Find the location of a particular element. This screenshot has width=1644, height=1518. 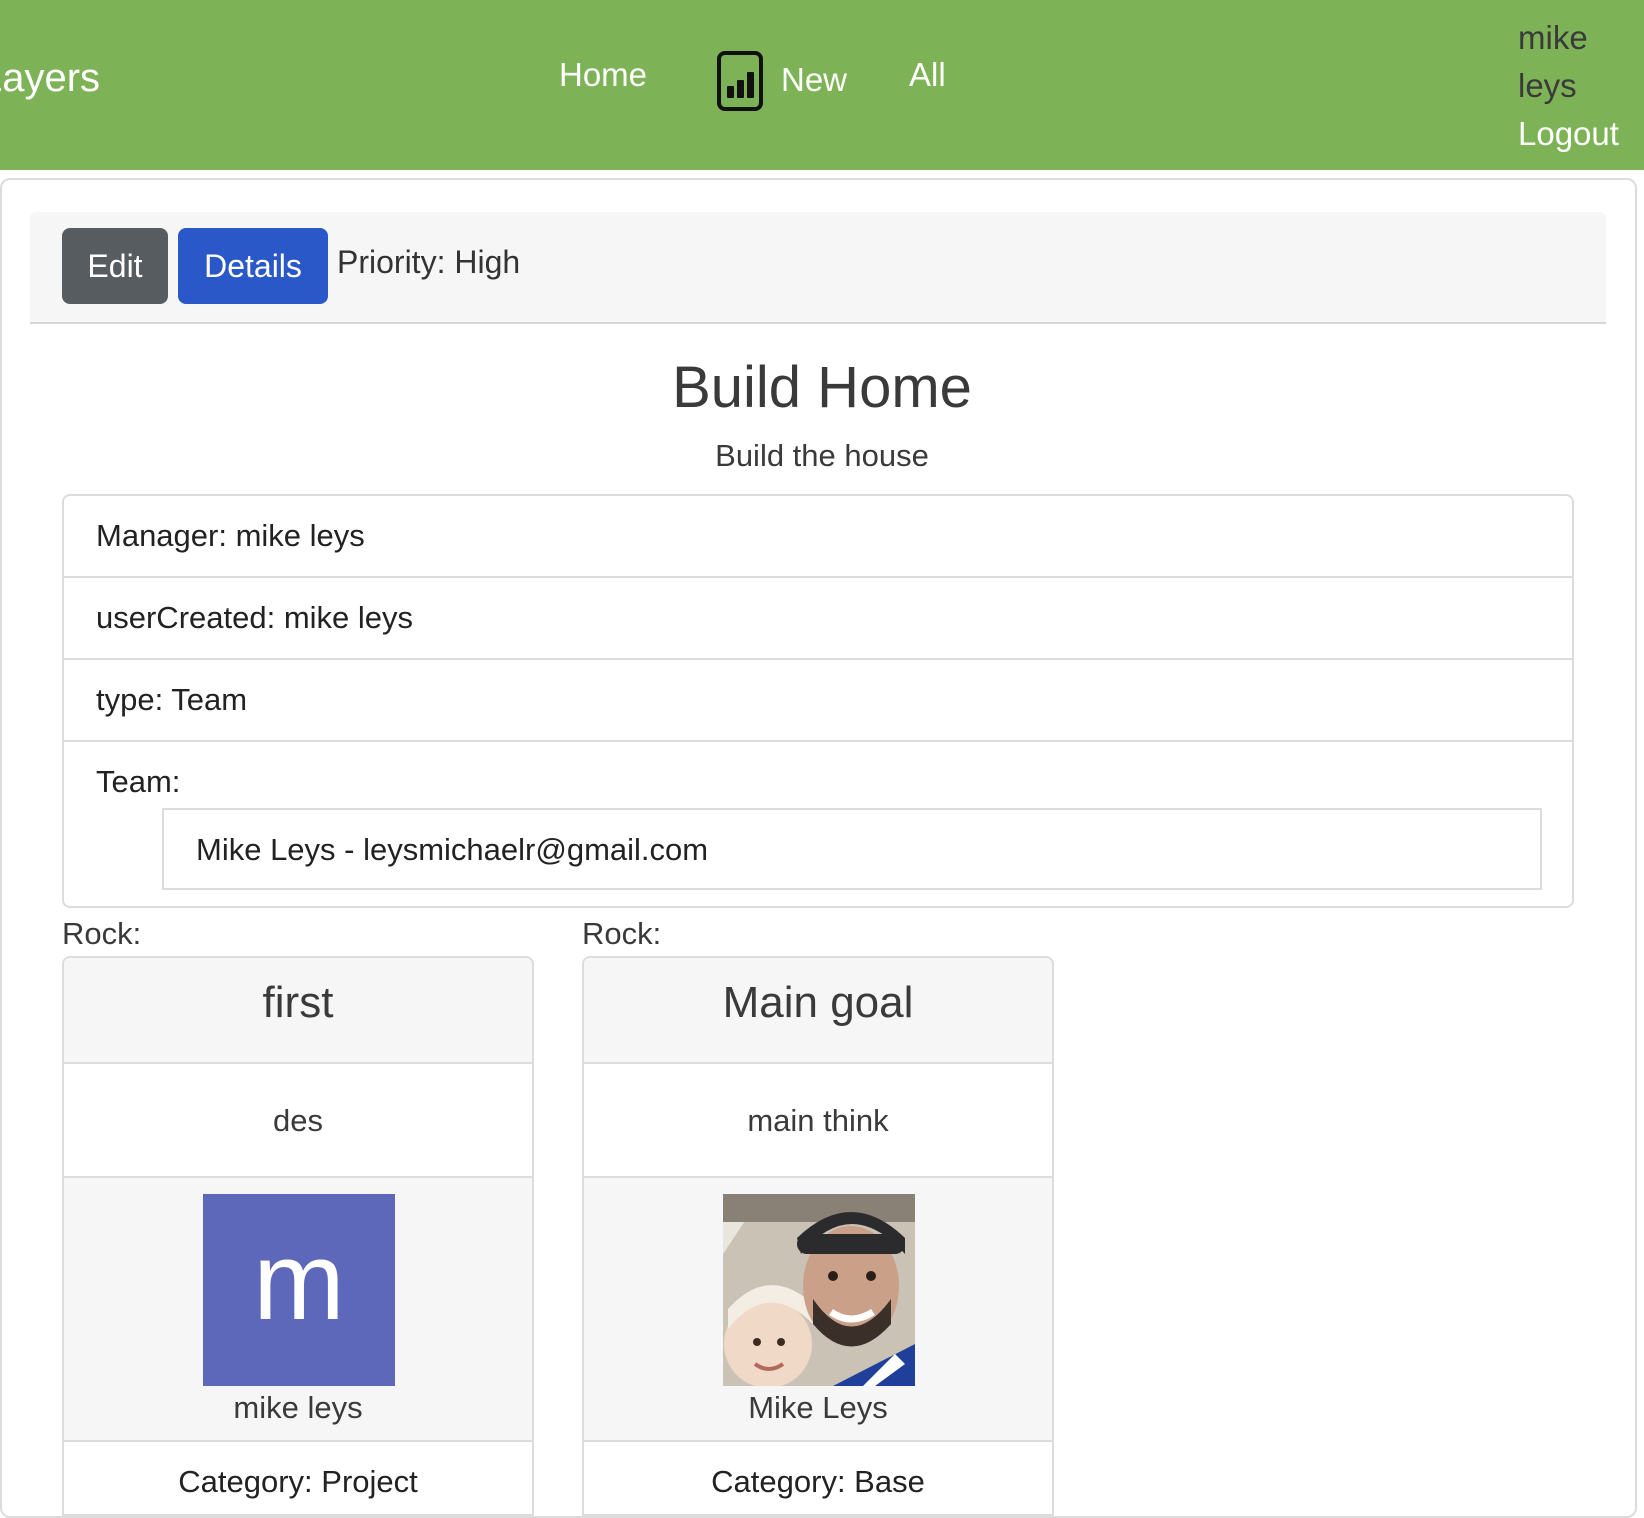

team-label: Team: is located at coordinates (138, 781).